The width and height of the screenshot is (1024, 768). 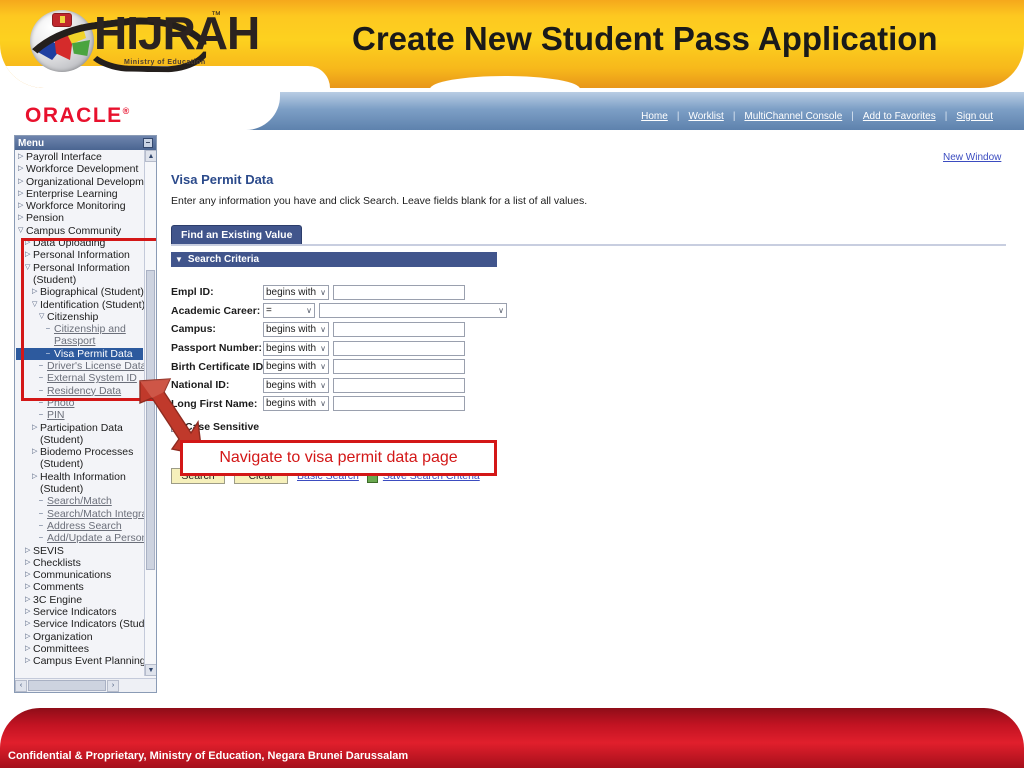 I want to click on sidebar-item-payroll-interface: ▷ Payroll Interface, so click(x=79, y=157).